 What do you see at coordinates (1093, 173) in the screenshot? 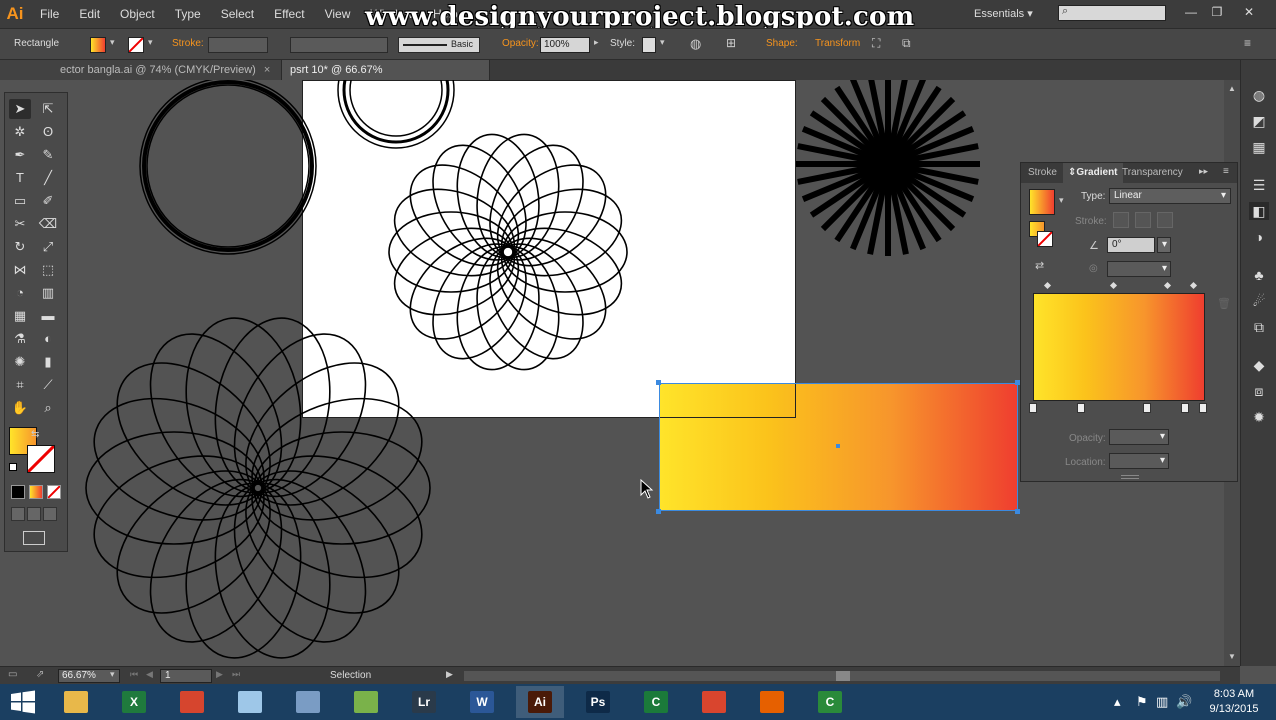
I see `tab-gradient: ⇕Gradient` at bounding box center [1093, 173].